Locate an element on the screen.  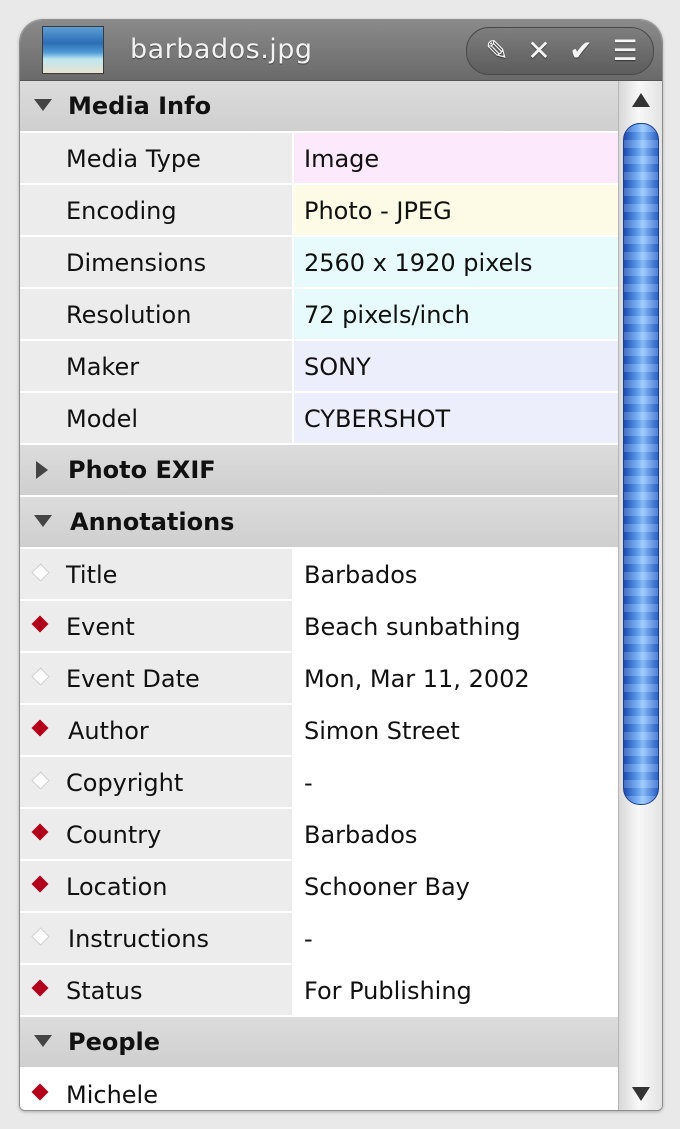
property-key-cell: Country is located at coordinates (157, 834).